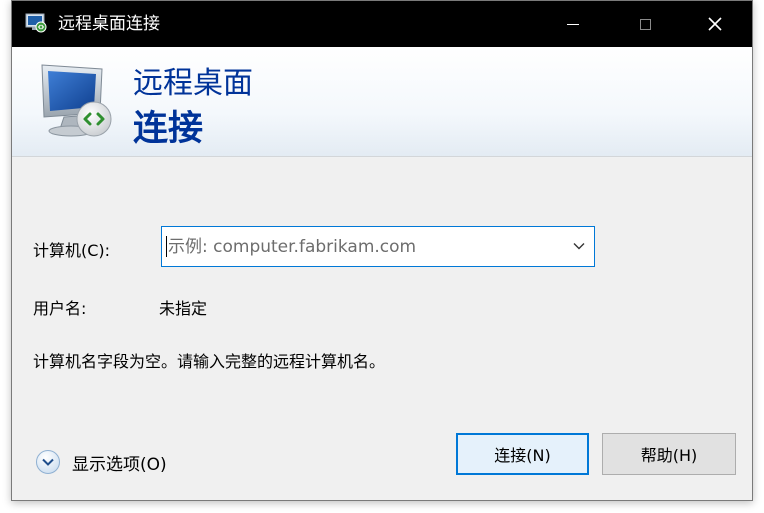  I want to click on minimize-button, so click(573, 24).